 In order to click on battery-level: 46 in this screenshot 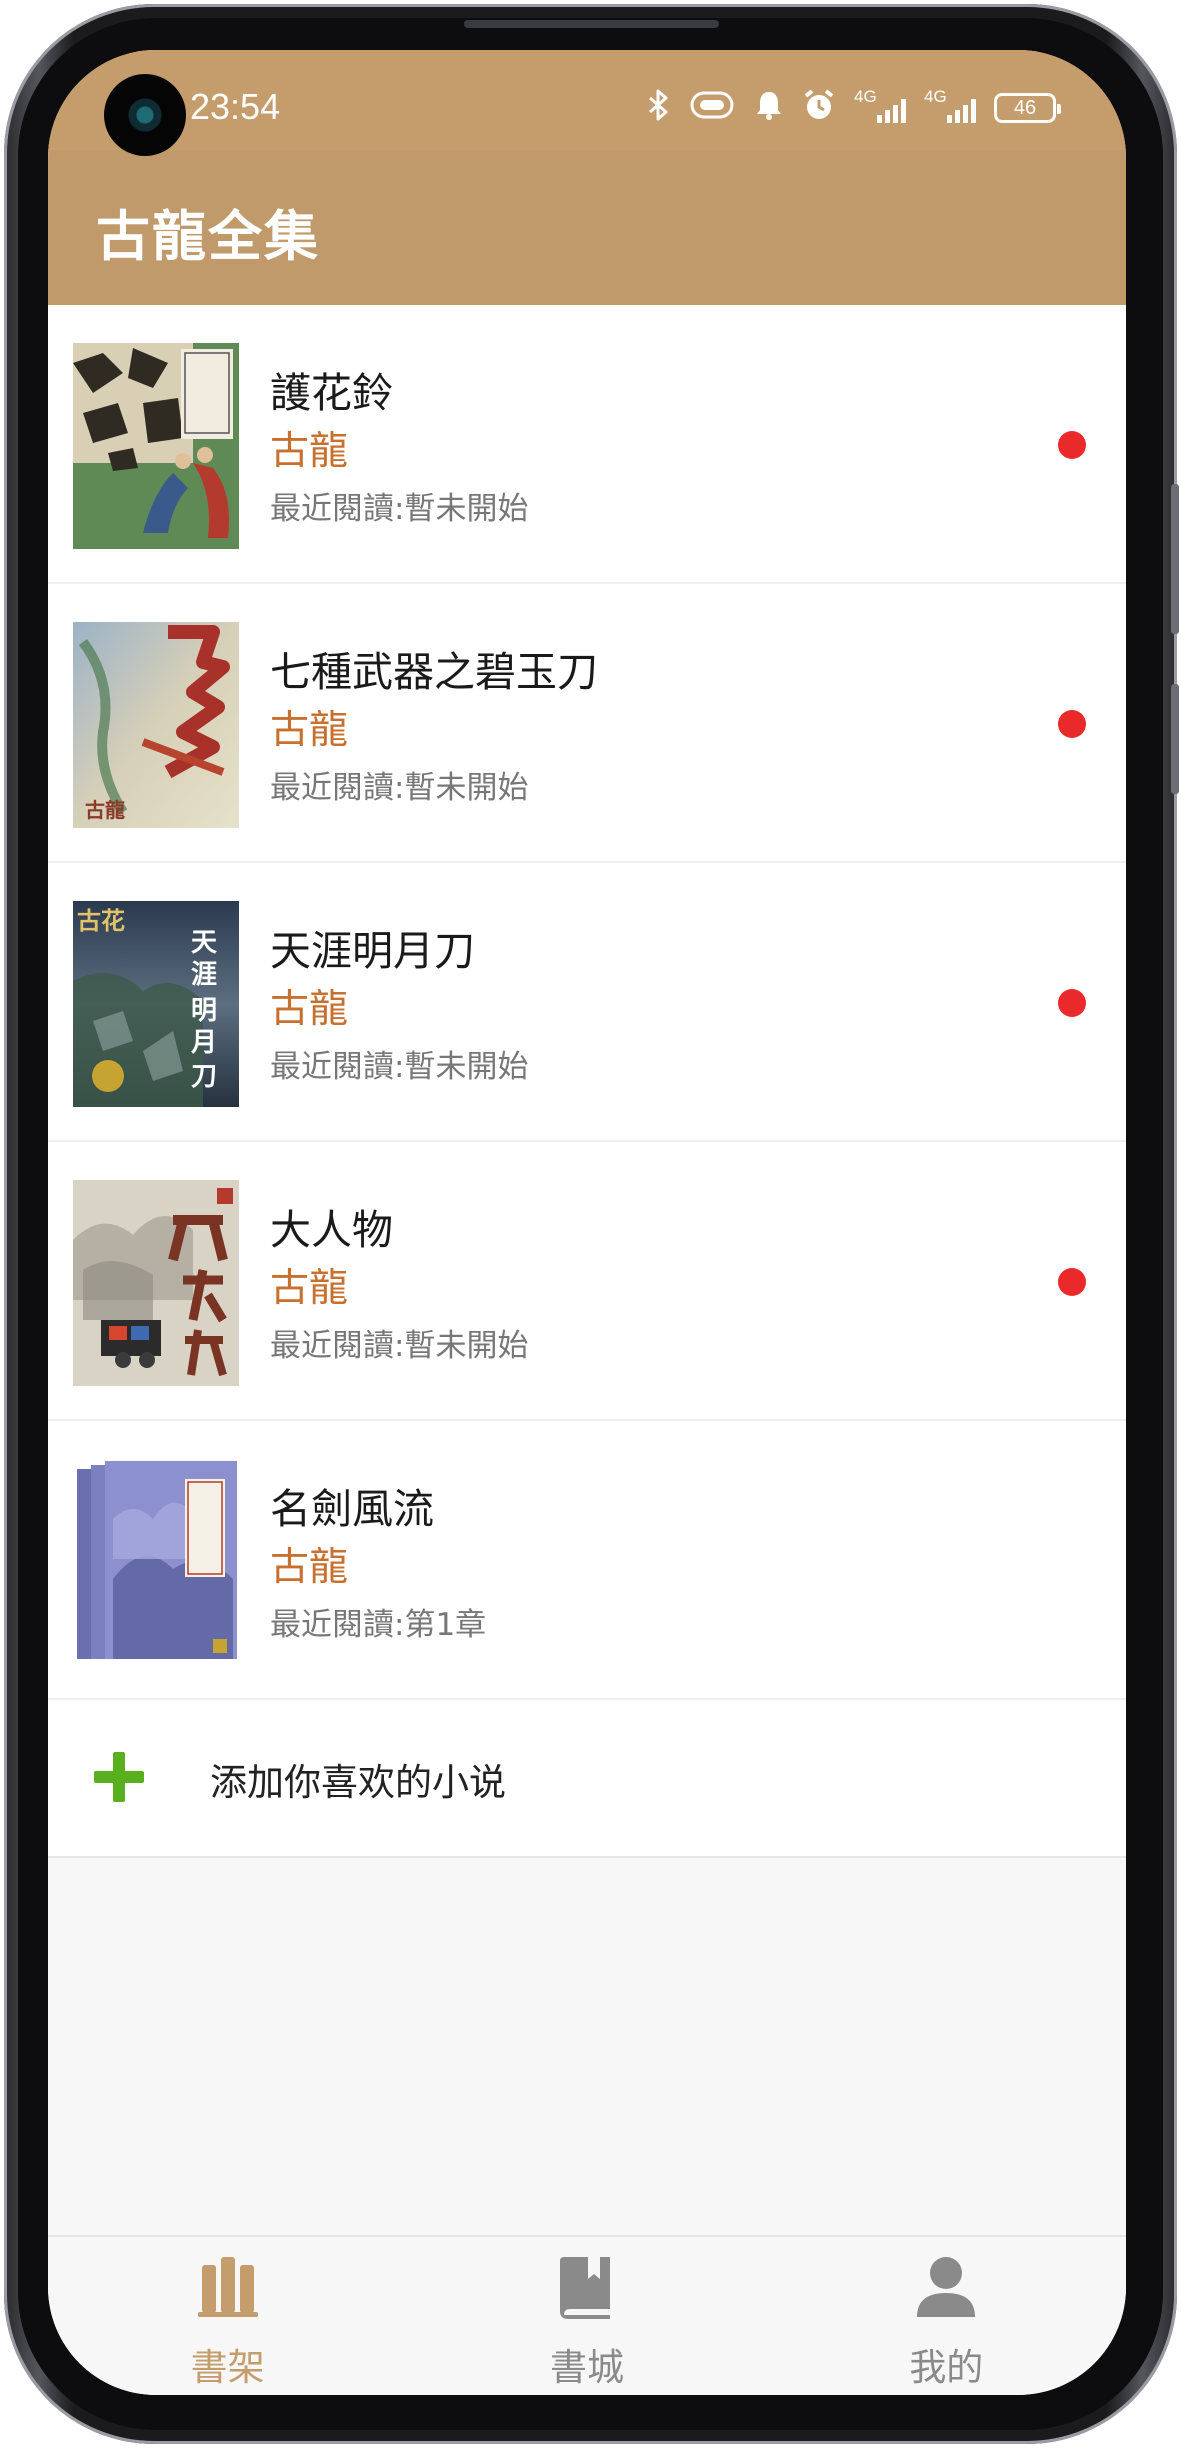, I will do `click(1025, 107)`.